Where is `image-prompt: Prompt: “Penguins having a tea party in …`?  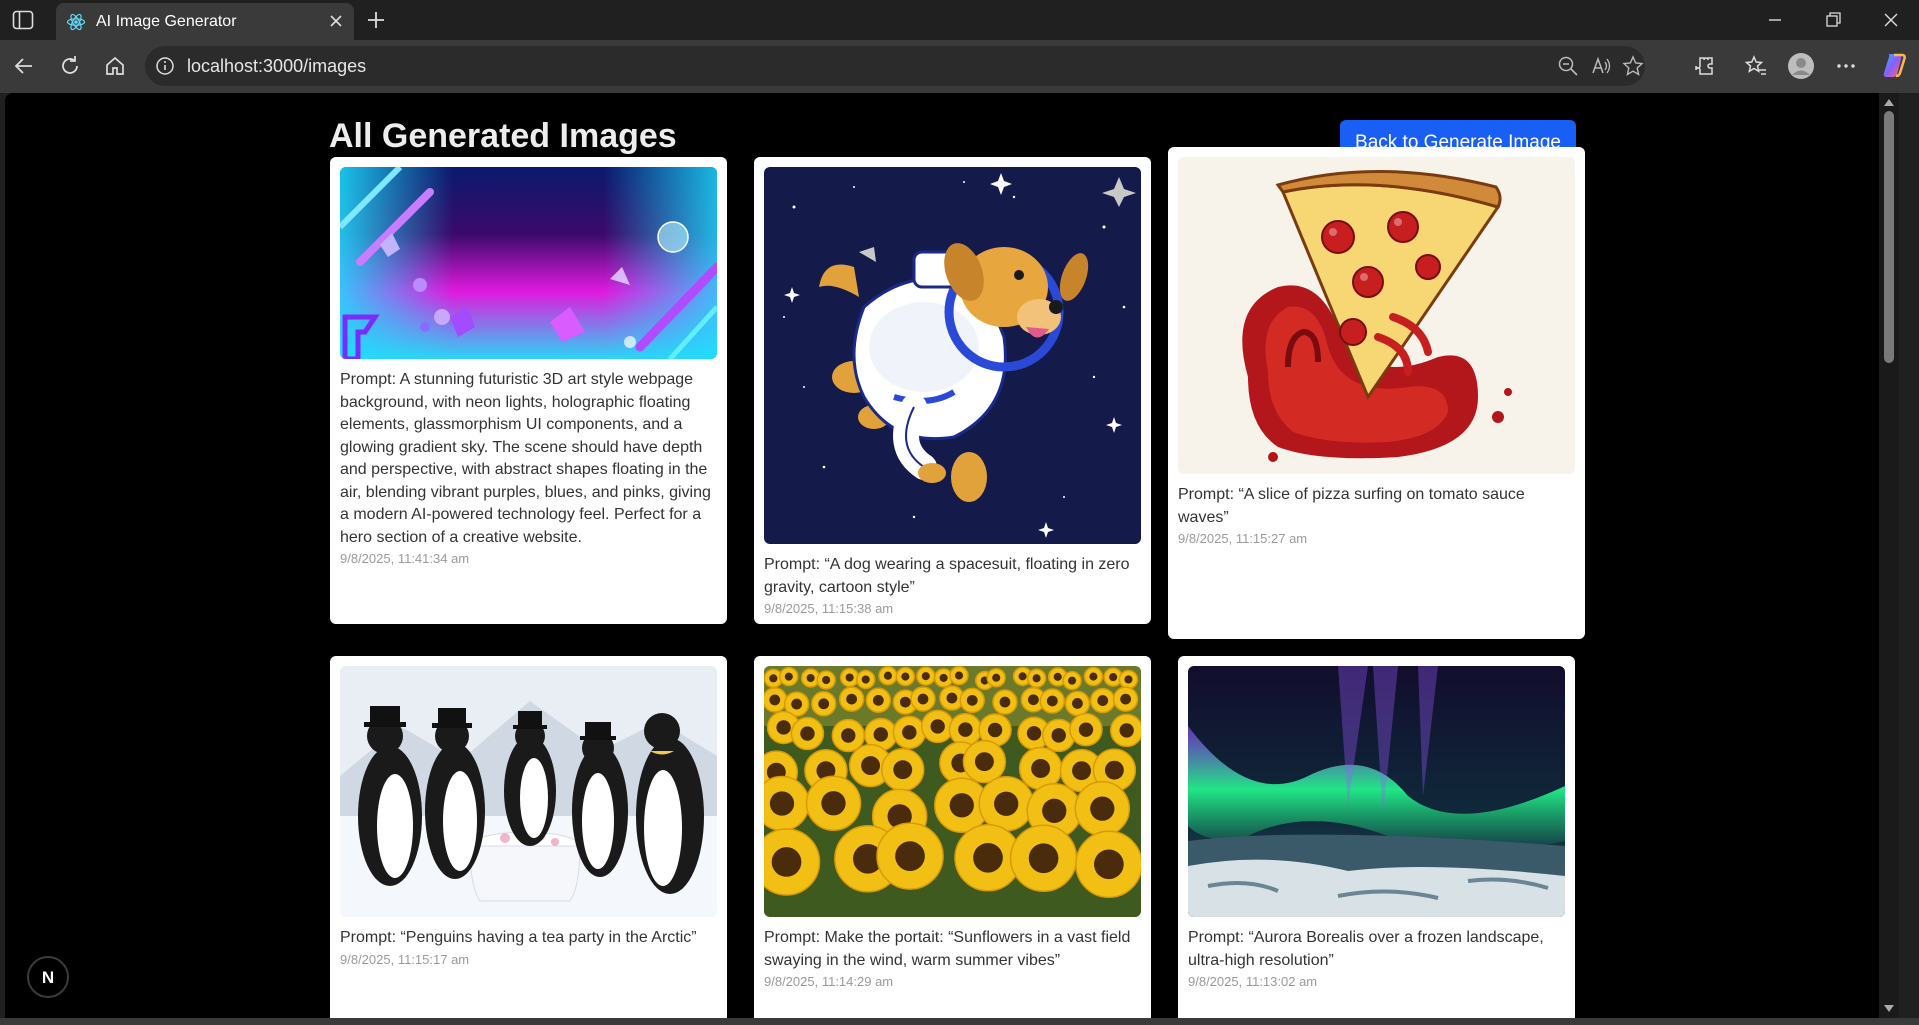 image-prompt: Prompt: “Penguins having a tea party in … is located at coordinates (518, 937).